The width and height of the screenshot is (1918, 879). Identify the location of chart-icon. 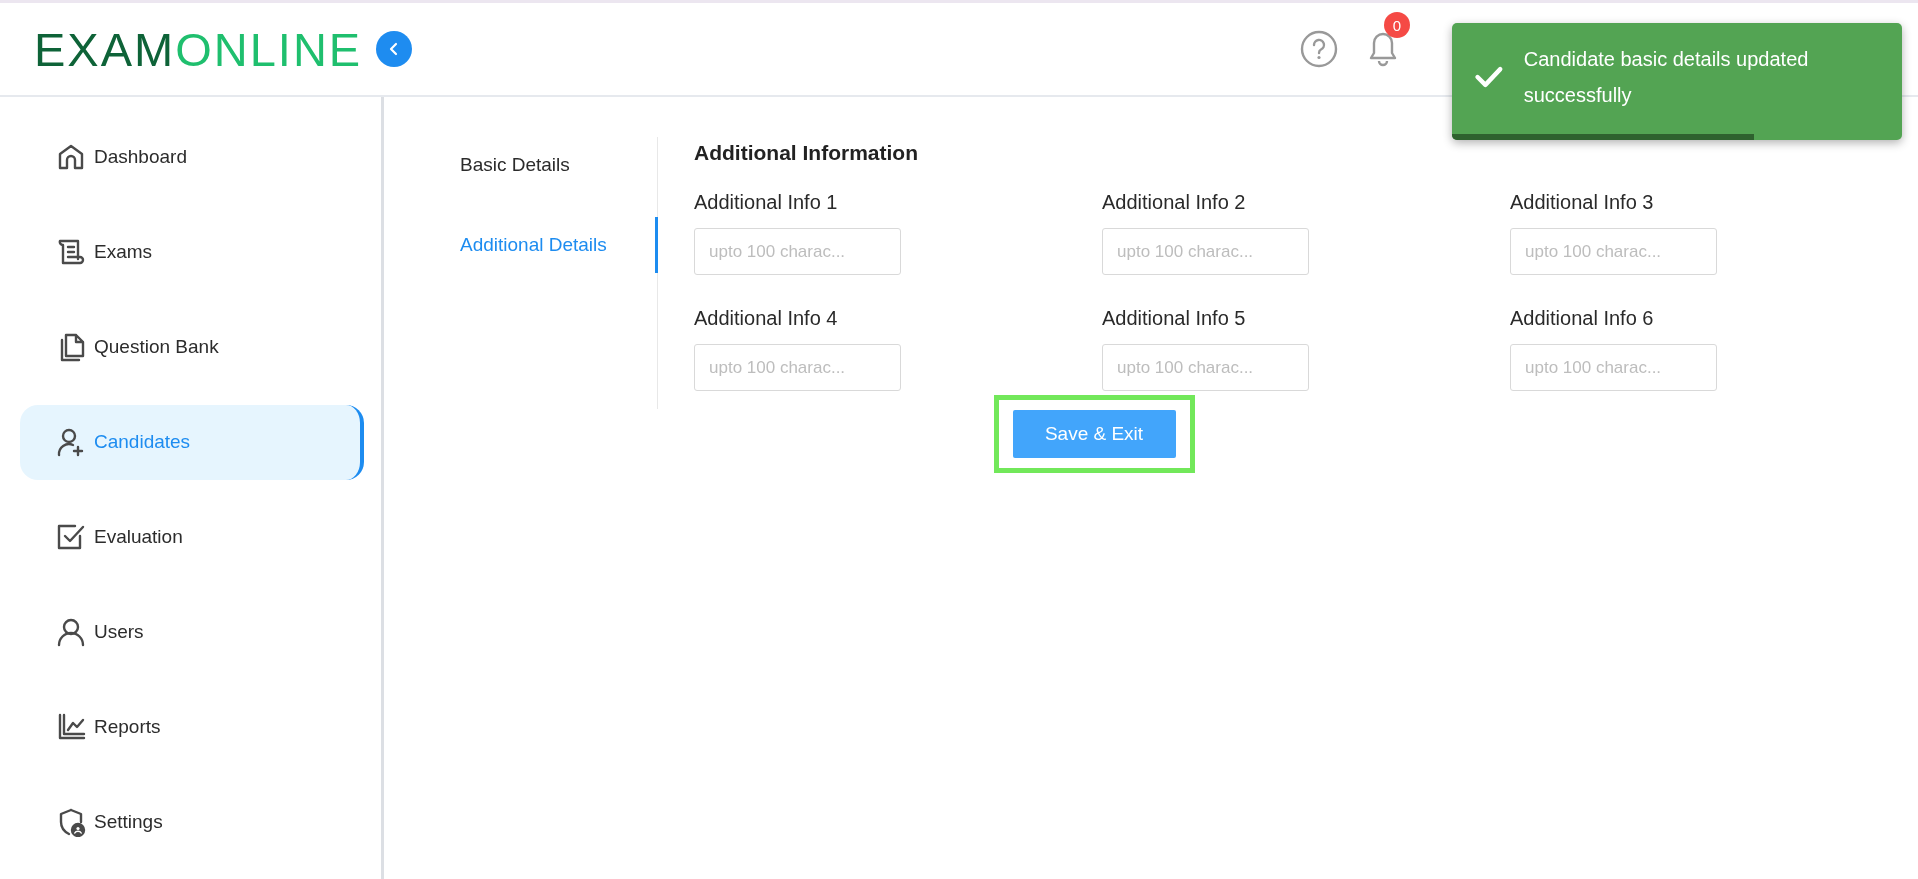
(71, 726).